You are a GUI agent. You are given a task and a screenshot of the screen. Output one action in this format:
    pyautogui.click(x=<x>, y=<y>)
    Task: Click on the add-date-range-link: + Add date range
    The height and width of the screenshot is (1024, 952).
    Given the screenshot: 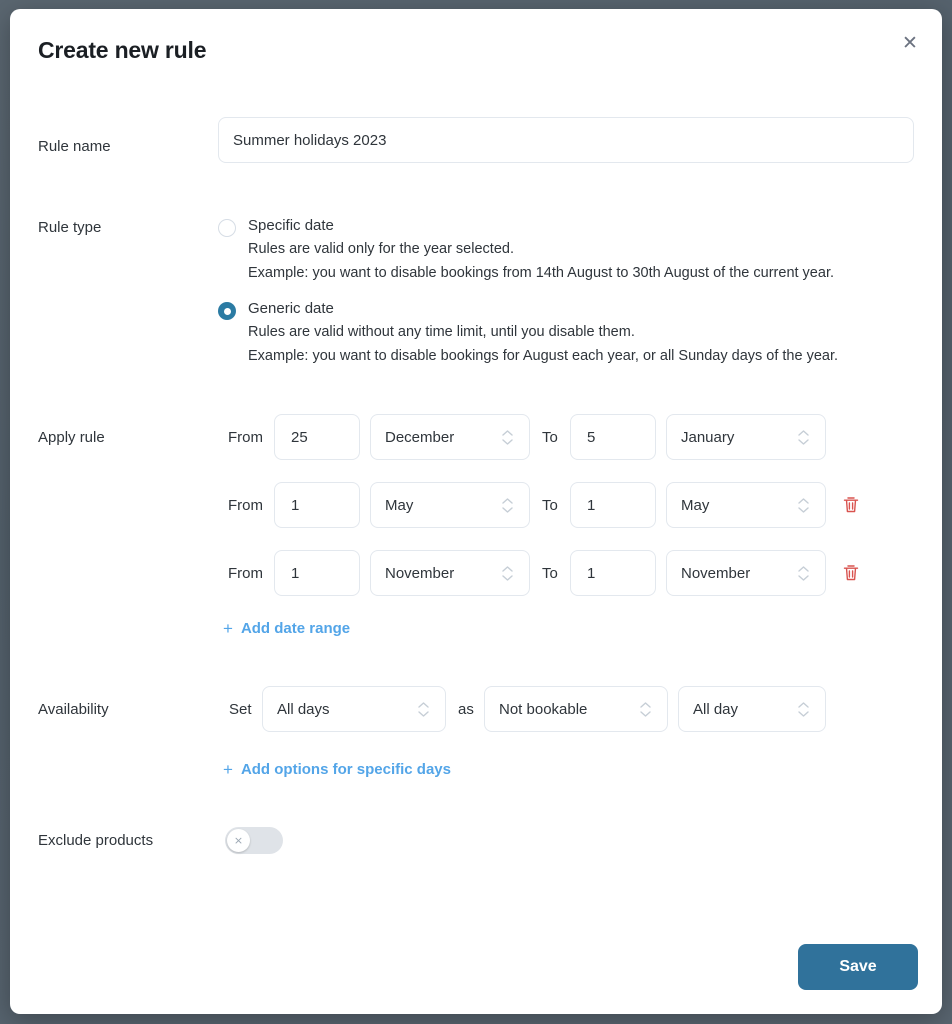 What is the action you would take?
    pyautogui.click(x=286, y=628)
    